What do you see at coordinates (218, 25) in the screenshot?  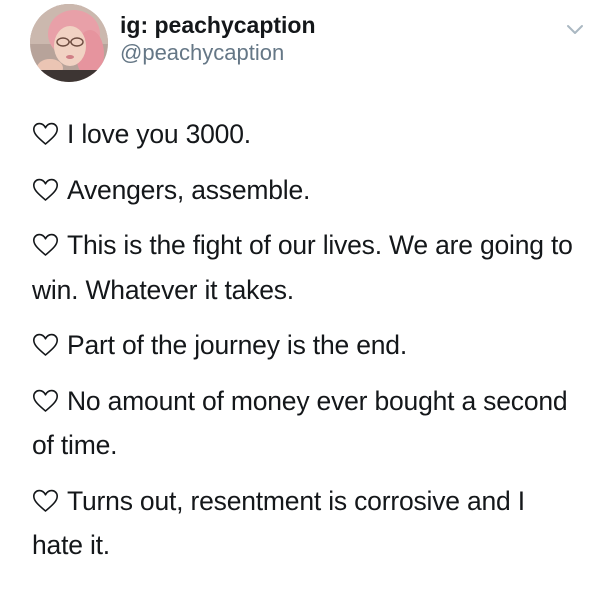 I see `display-name: ig: peachycaption` at bounding box center [218, 25].